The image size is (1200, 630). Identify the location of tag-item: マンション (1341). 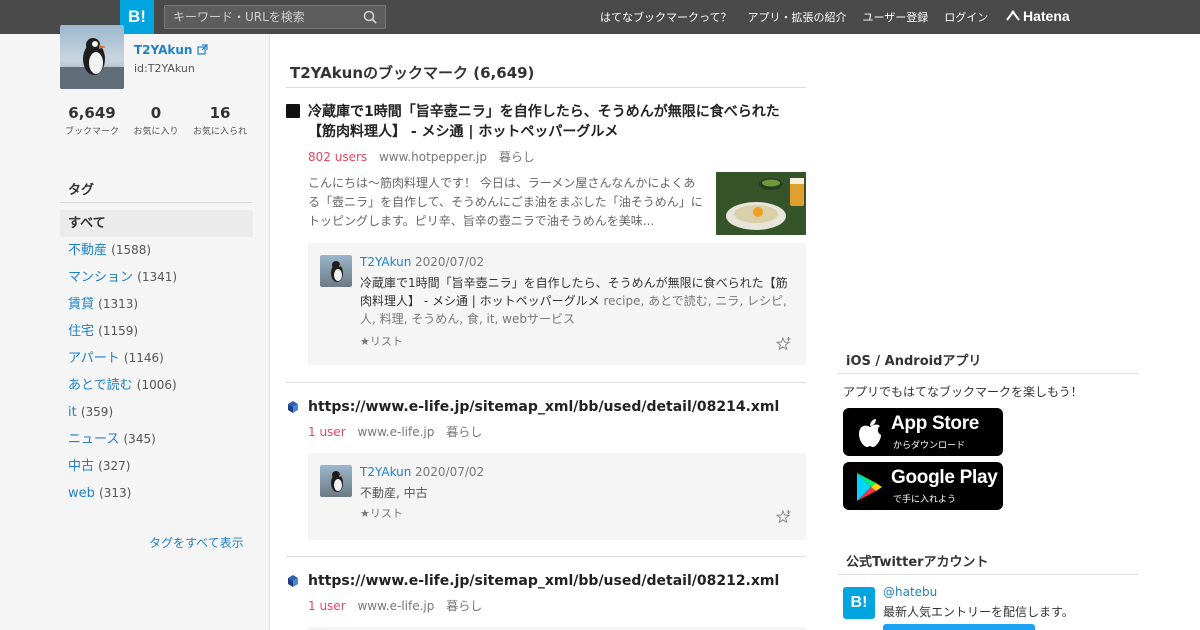
(156, 277).